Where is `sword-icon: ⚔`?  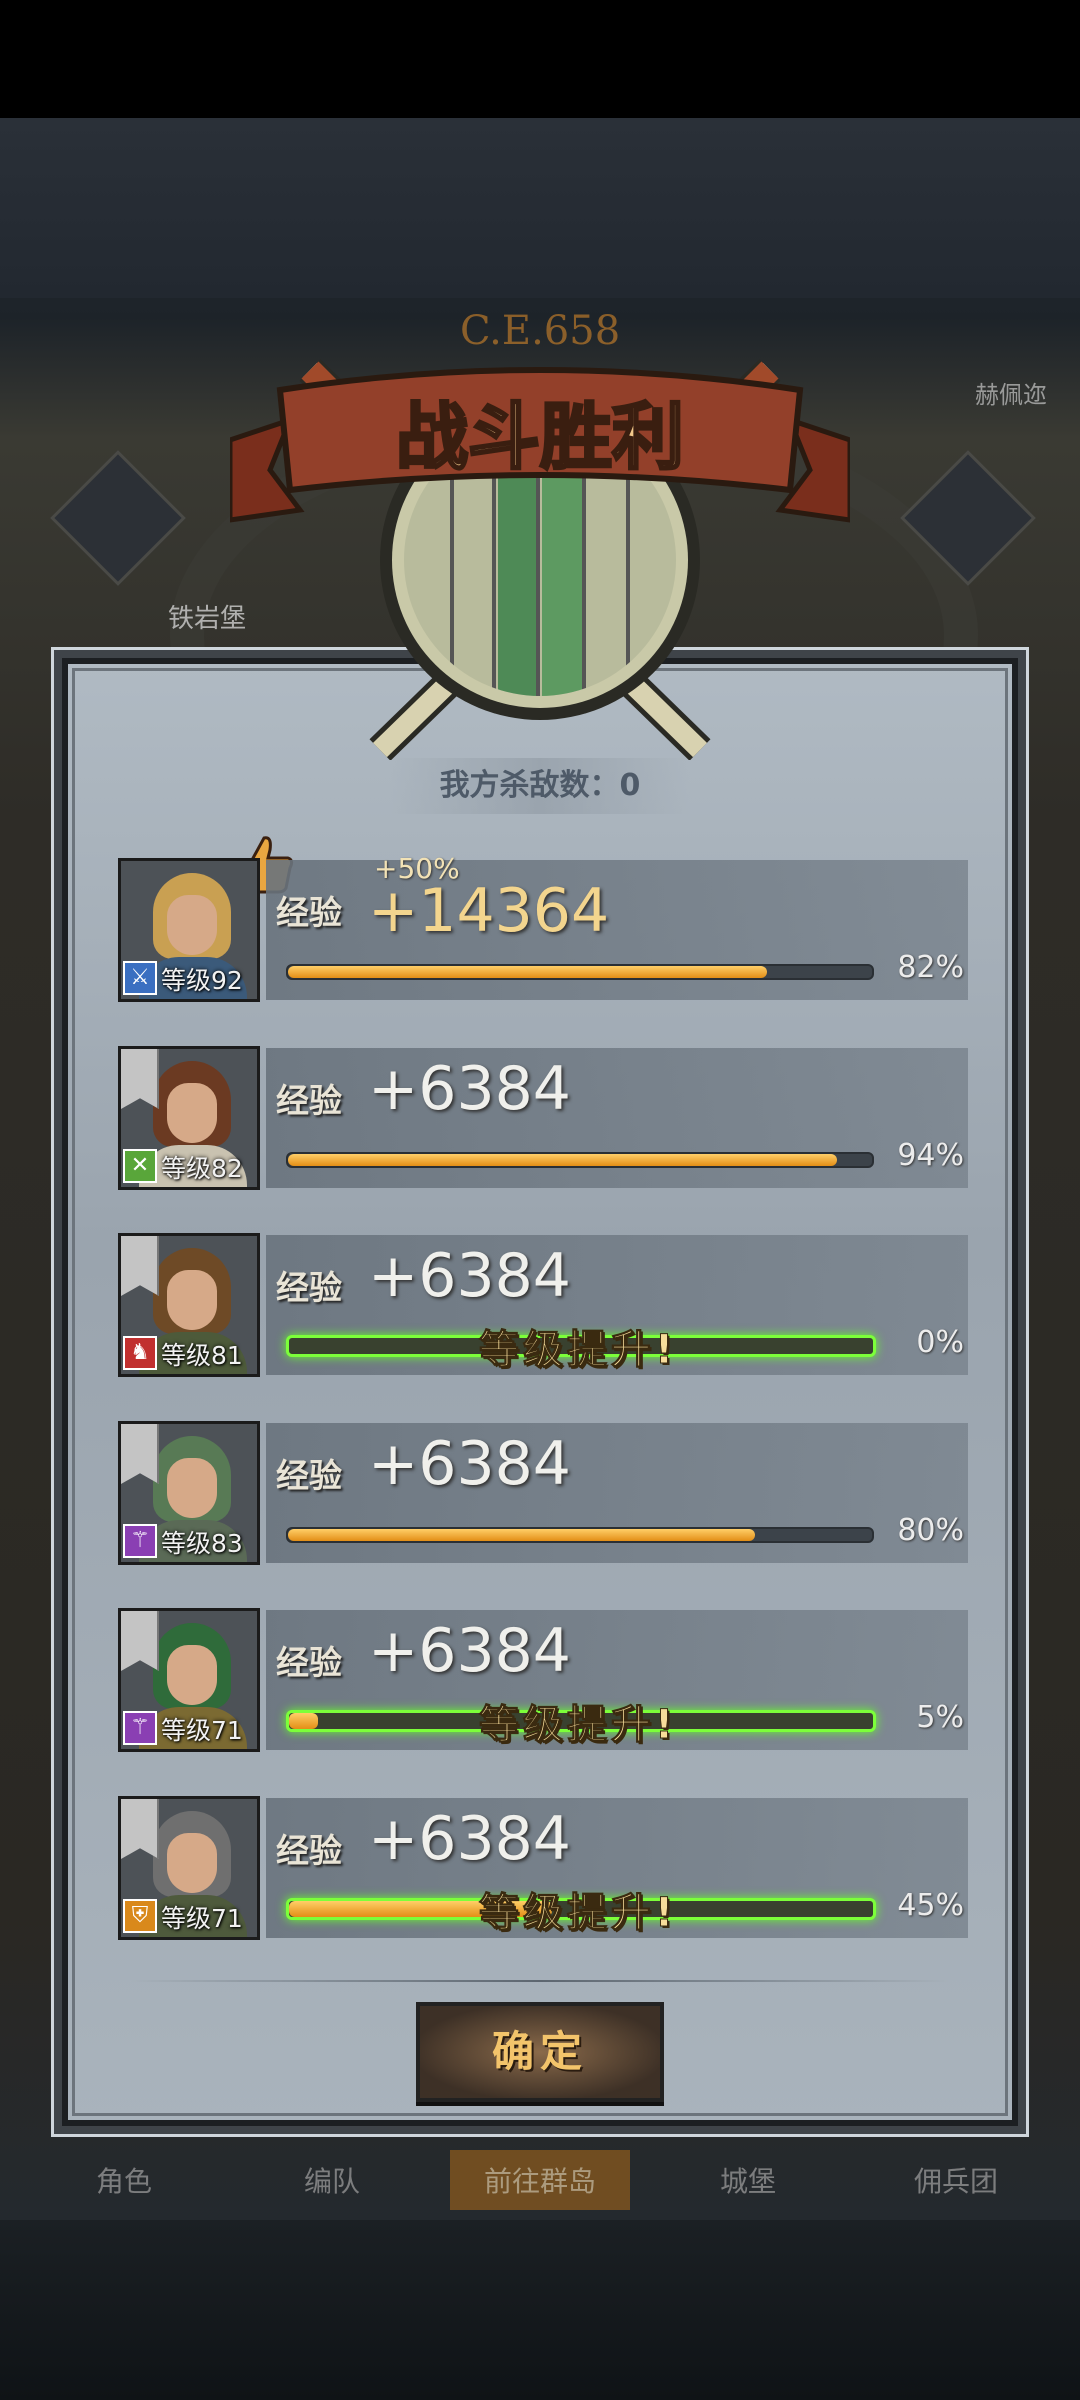
sword-icon: ⚔ is located at coordinates (140, 978).